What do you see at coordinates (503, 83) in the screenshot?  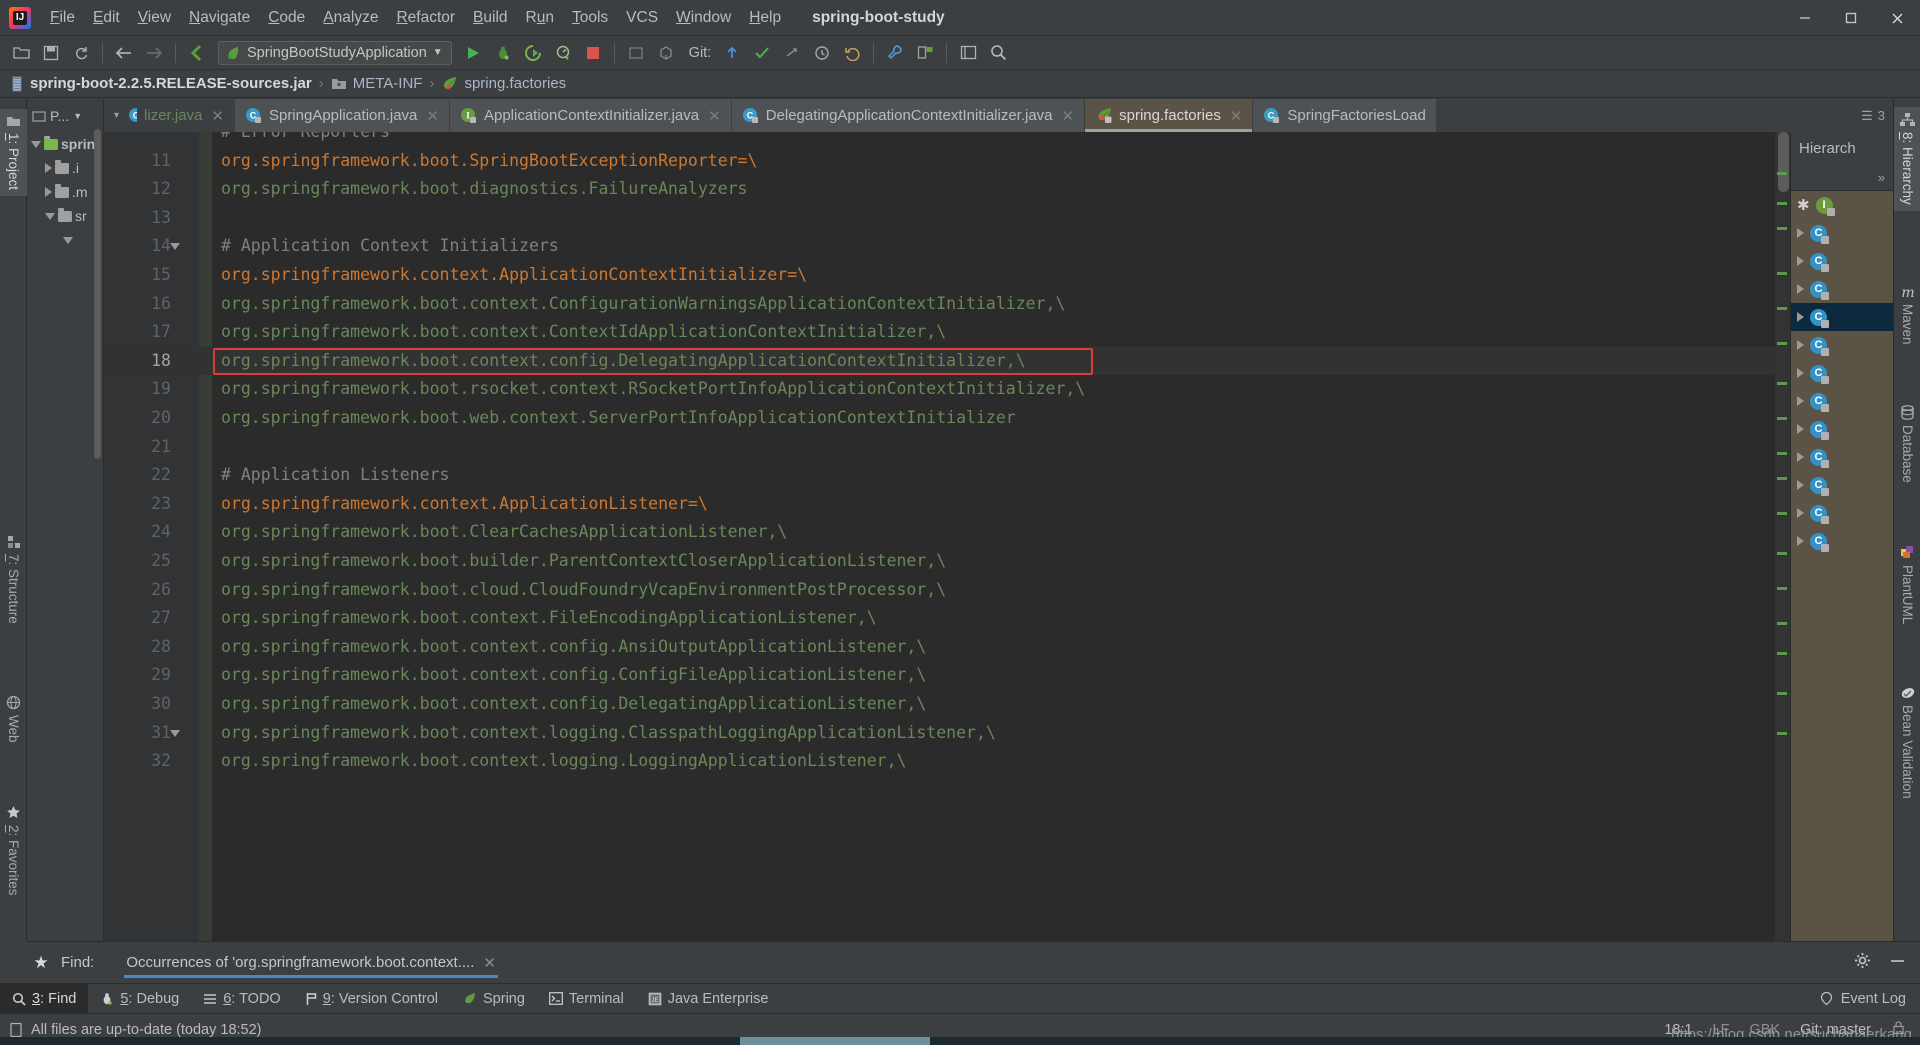 I see `breadcrumb-item-2: spring.factories` at bounding box center [503, 83].